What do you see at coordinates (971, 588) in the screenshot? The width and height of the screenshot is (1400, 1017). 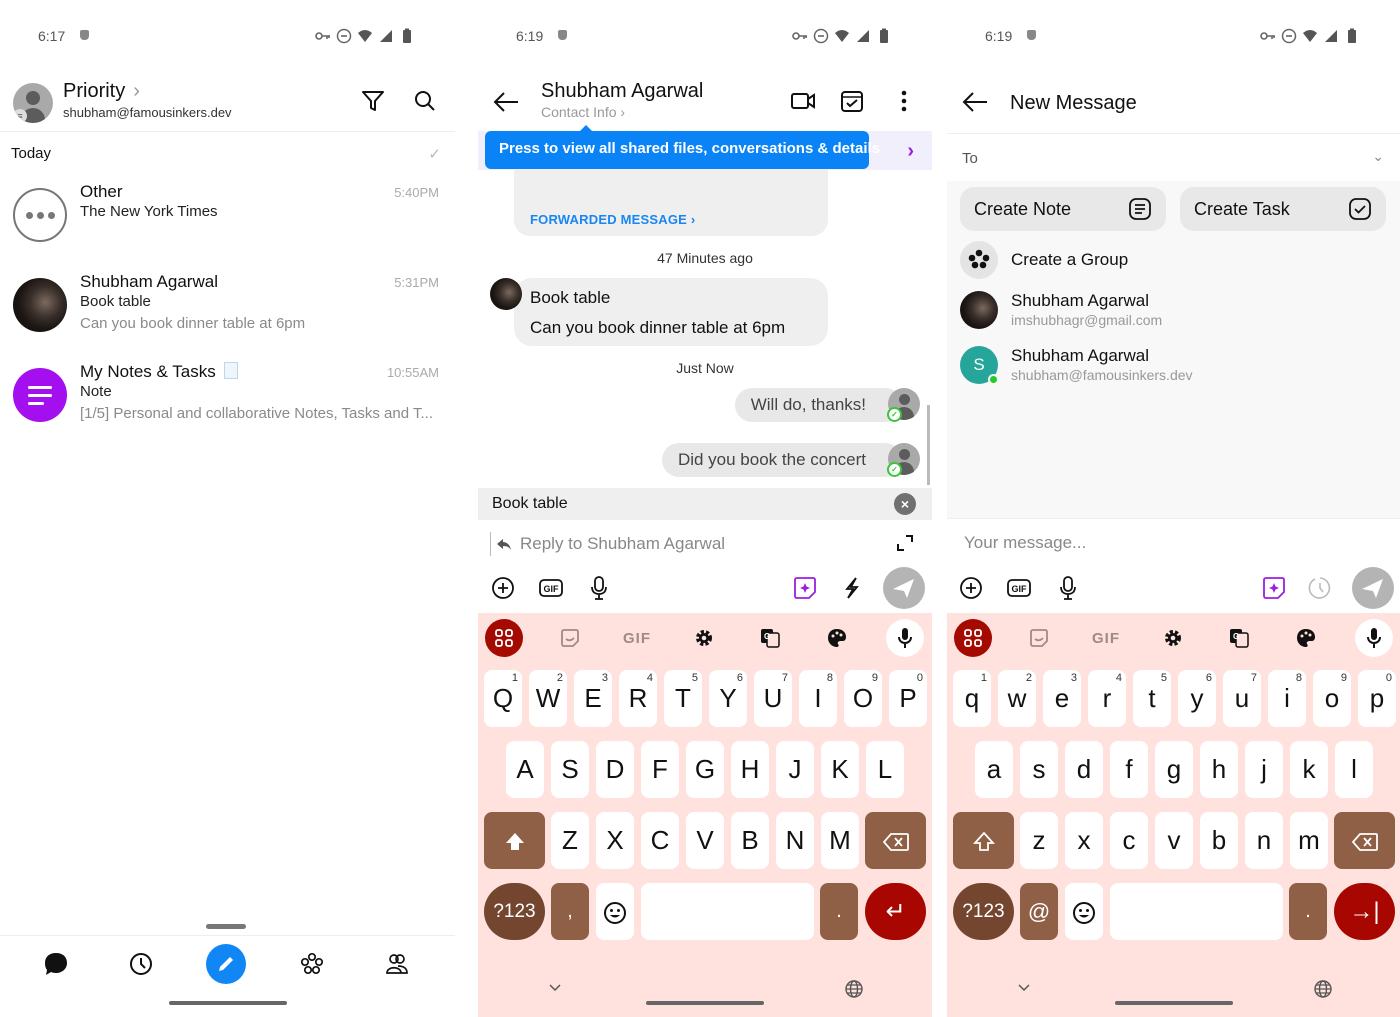 I see `add-attachment-icon` at bounding box center [971, 588].